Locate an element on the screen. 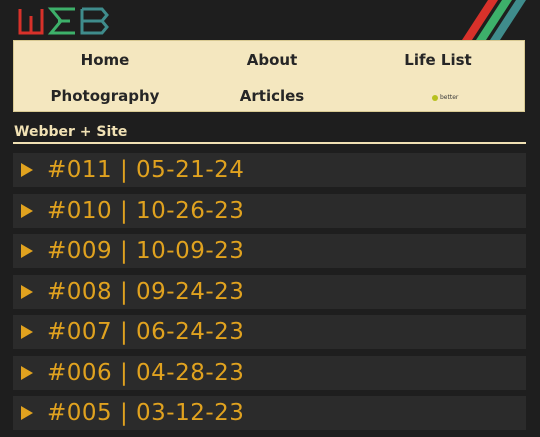 The height and width of the screenshot is (437, 540). entry-item: #011 | 05-21-24 is located at coordinates (269, 170).